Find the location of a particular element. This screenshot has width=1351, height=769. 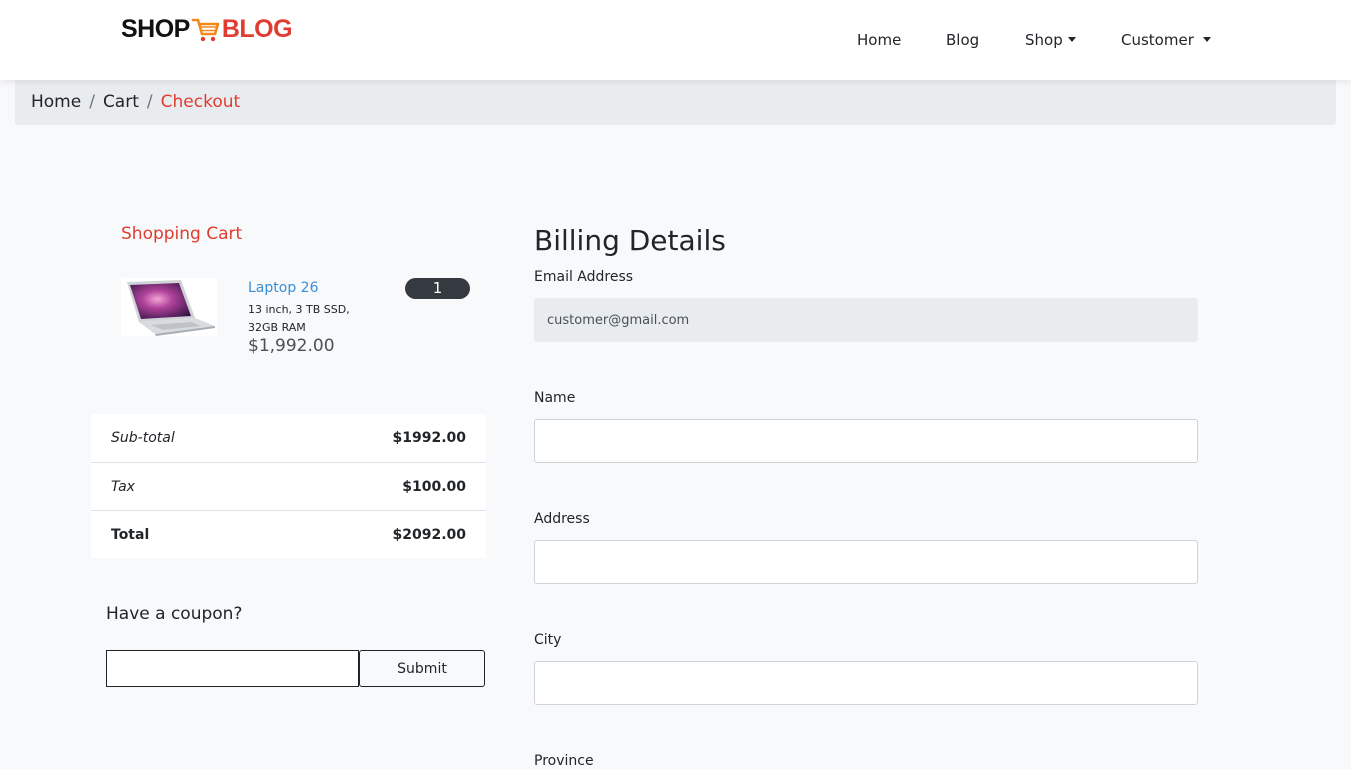

product-image is located at coordinates (169, 307).